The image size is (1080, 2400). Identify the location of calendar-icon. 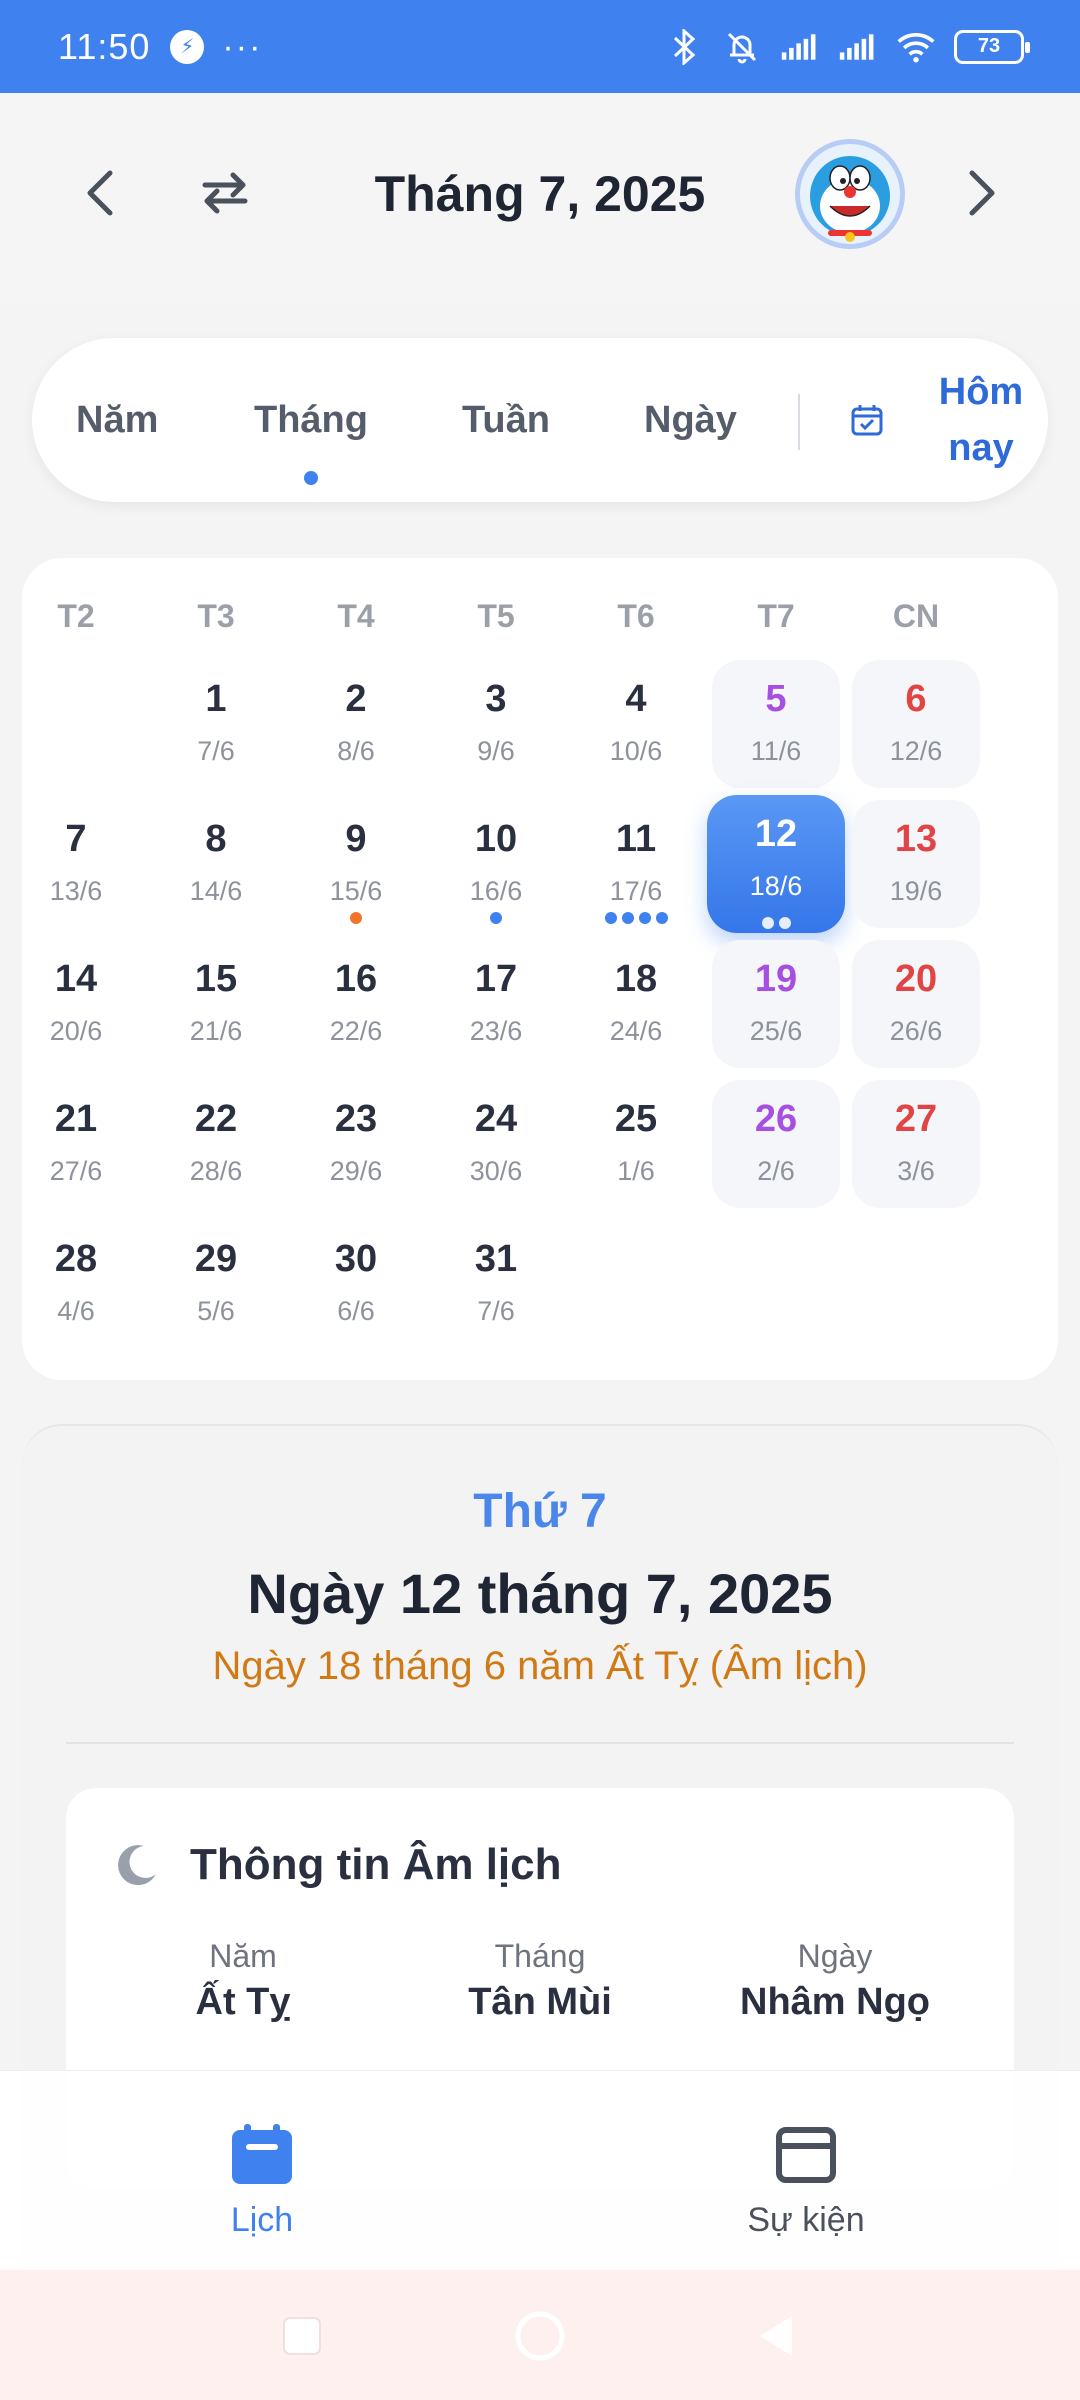
(262, 2154).